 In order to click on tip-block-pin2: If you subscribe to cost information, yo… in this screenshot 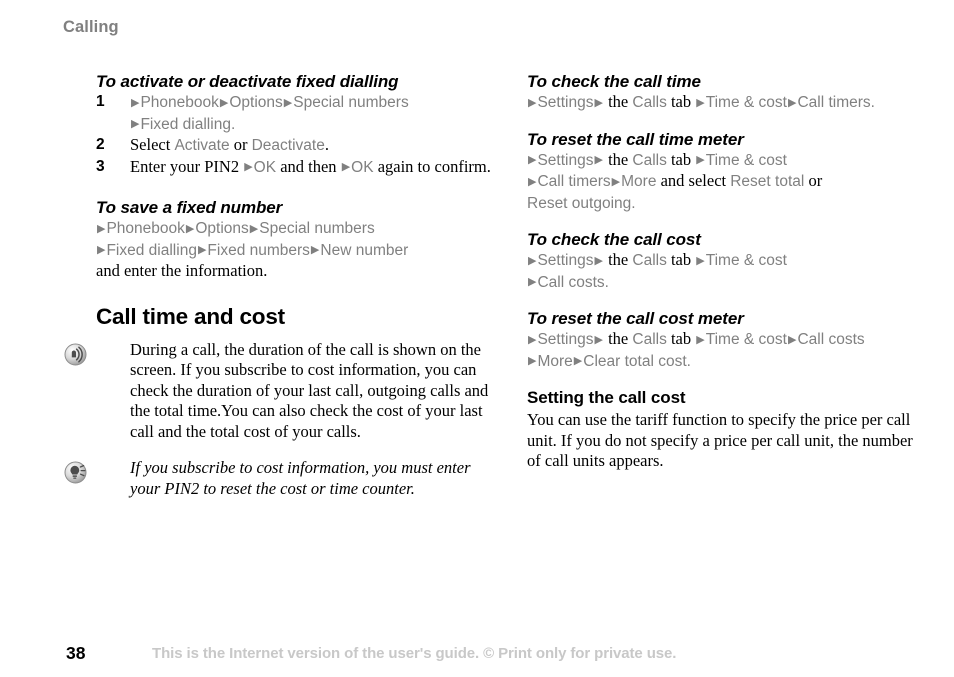, I will do `click(280, 478)`.